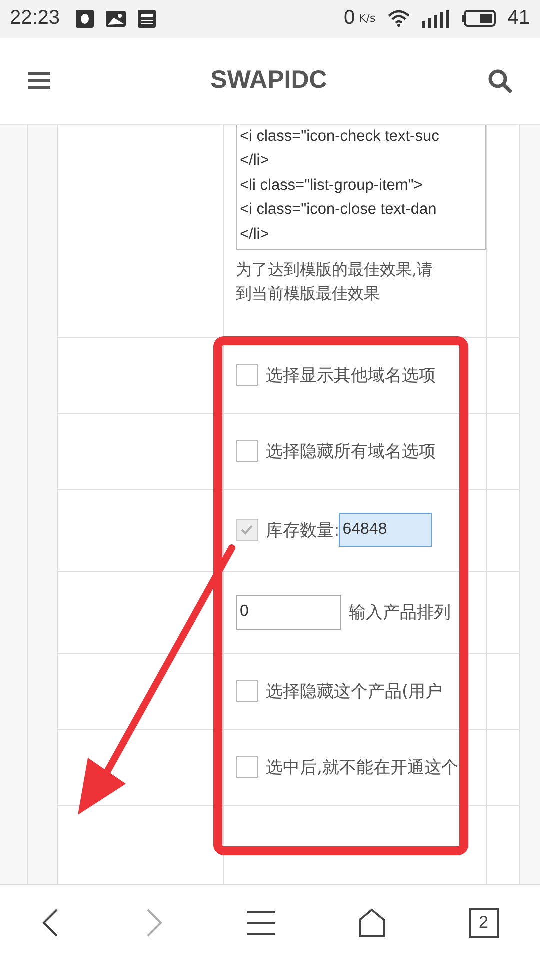 This screenshot has height=960, width=540. Describe the element at coordinates (303, 531) in the screenshot. I see `option-label: 库存数量:` at that location.